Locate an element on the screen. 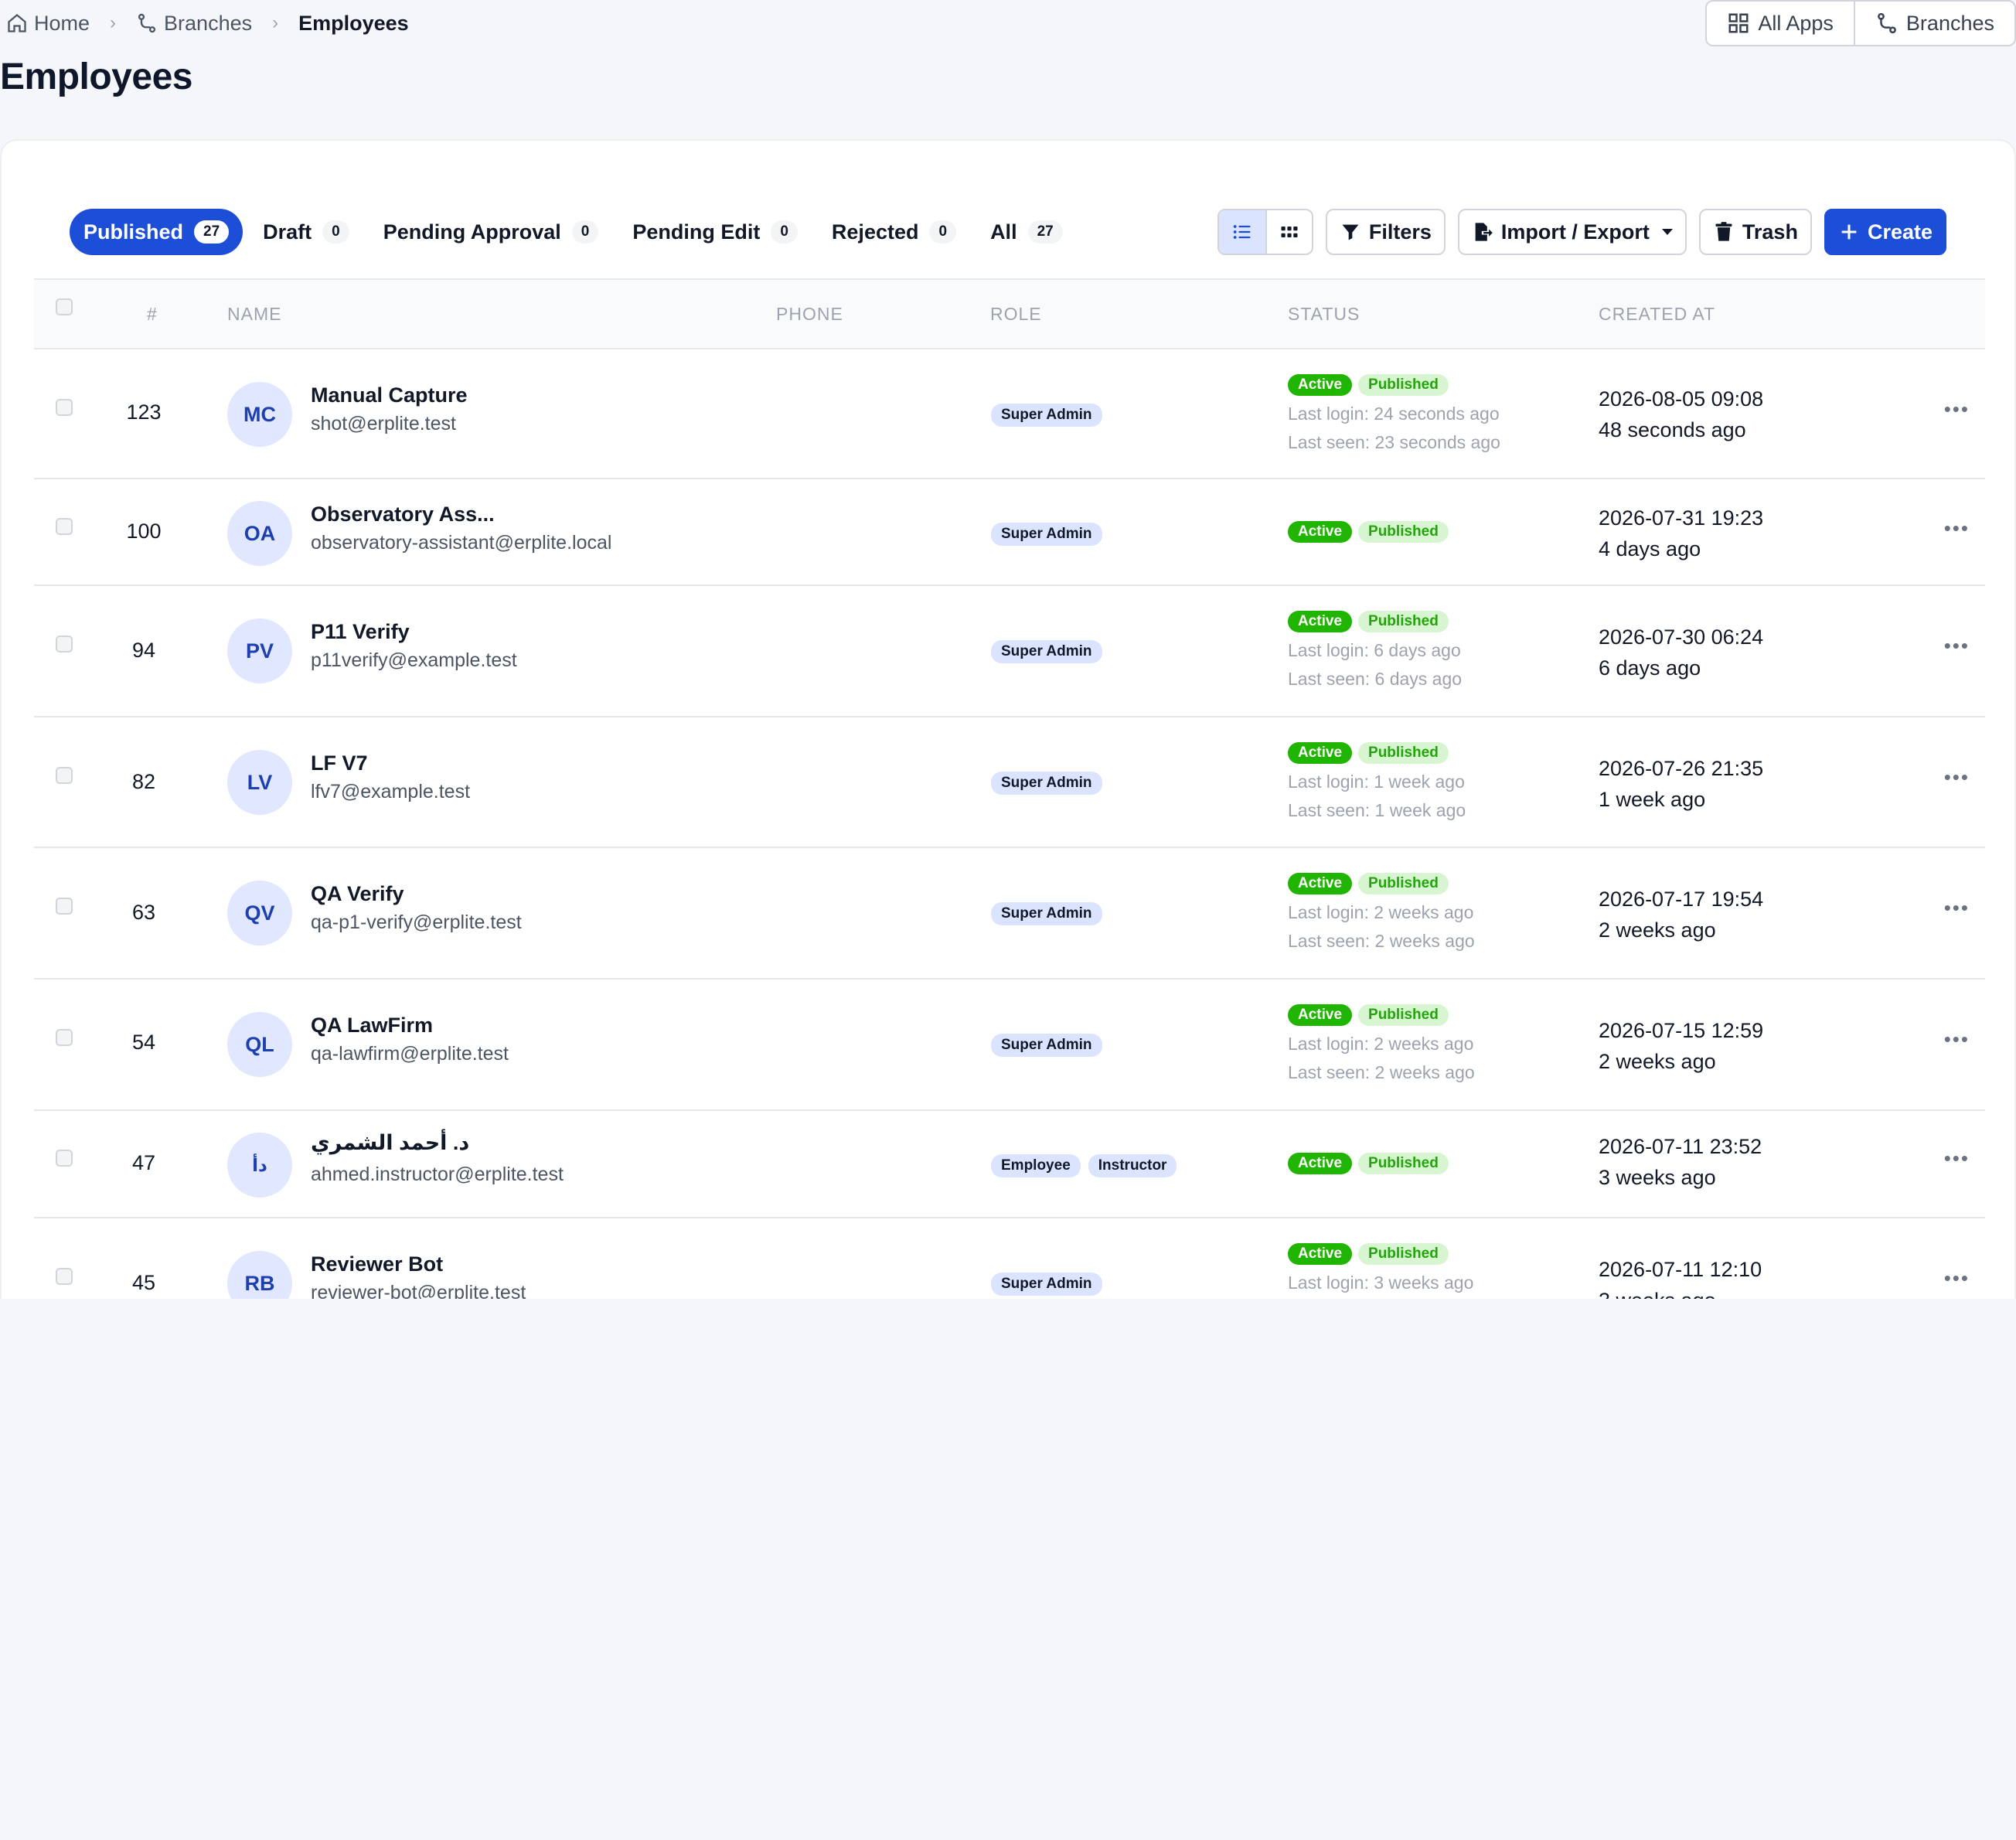 The image size is (2016, 1840). employee-name: QA Verify is located at coordinates (357, 894).